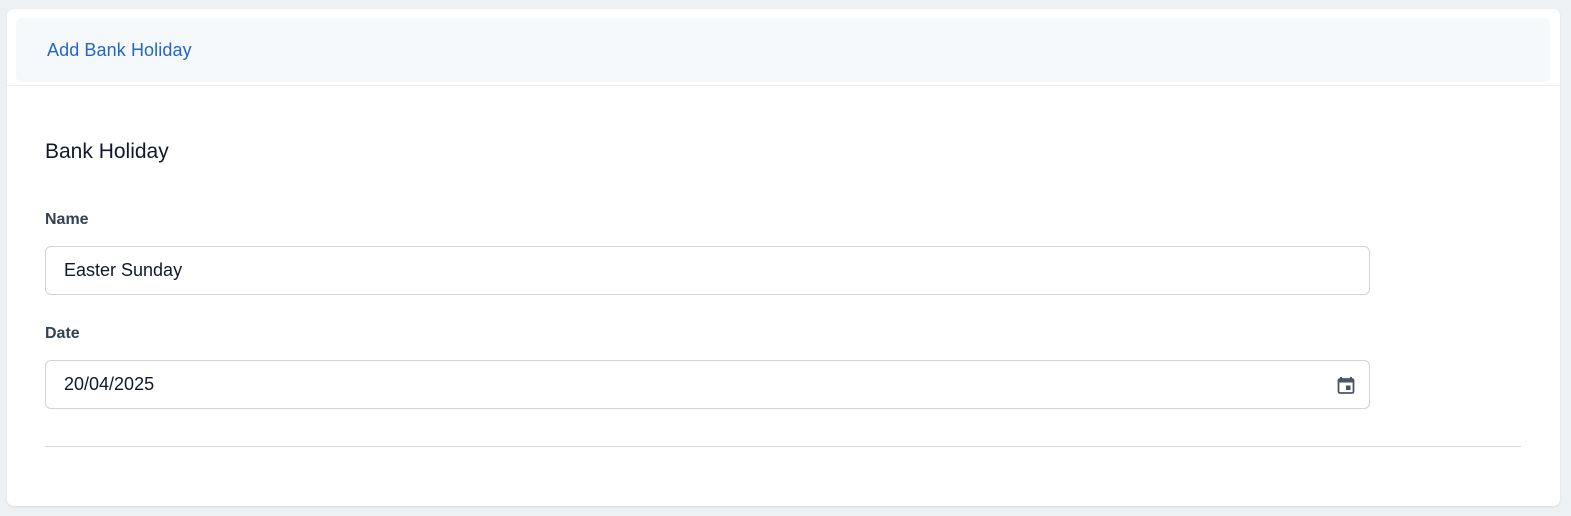 This screenshot has width=1571, height=516. What do you see at coordinates (783, 446) in the screenshot?
I see `form-divider` at bounding box center [783, 446].